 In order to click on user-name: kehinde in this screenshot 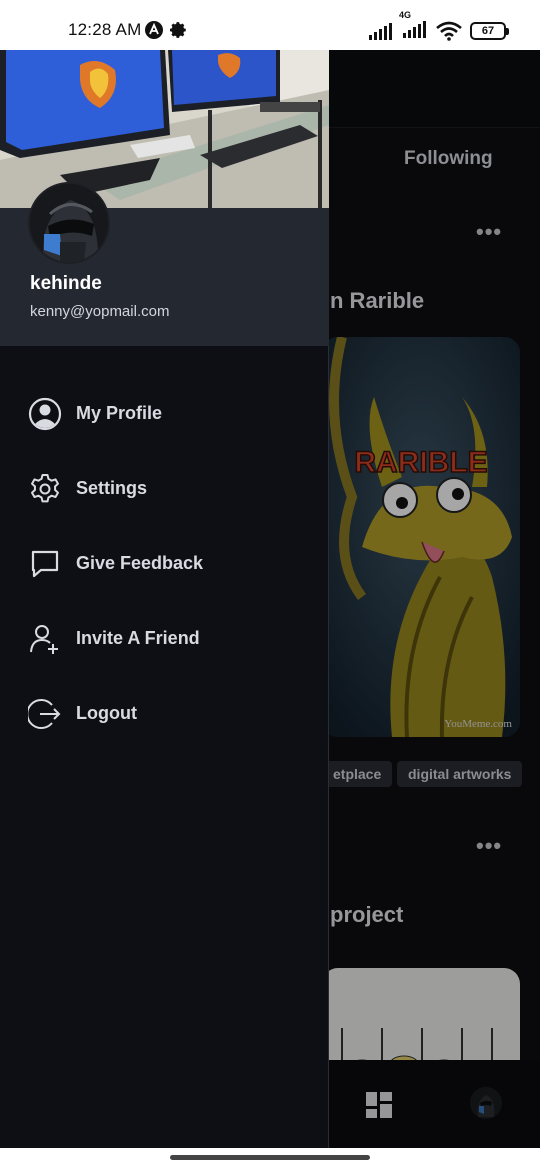, I will do `click(66, 283)`.